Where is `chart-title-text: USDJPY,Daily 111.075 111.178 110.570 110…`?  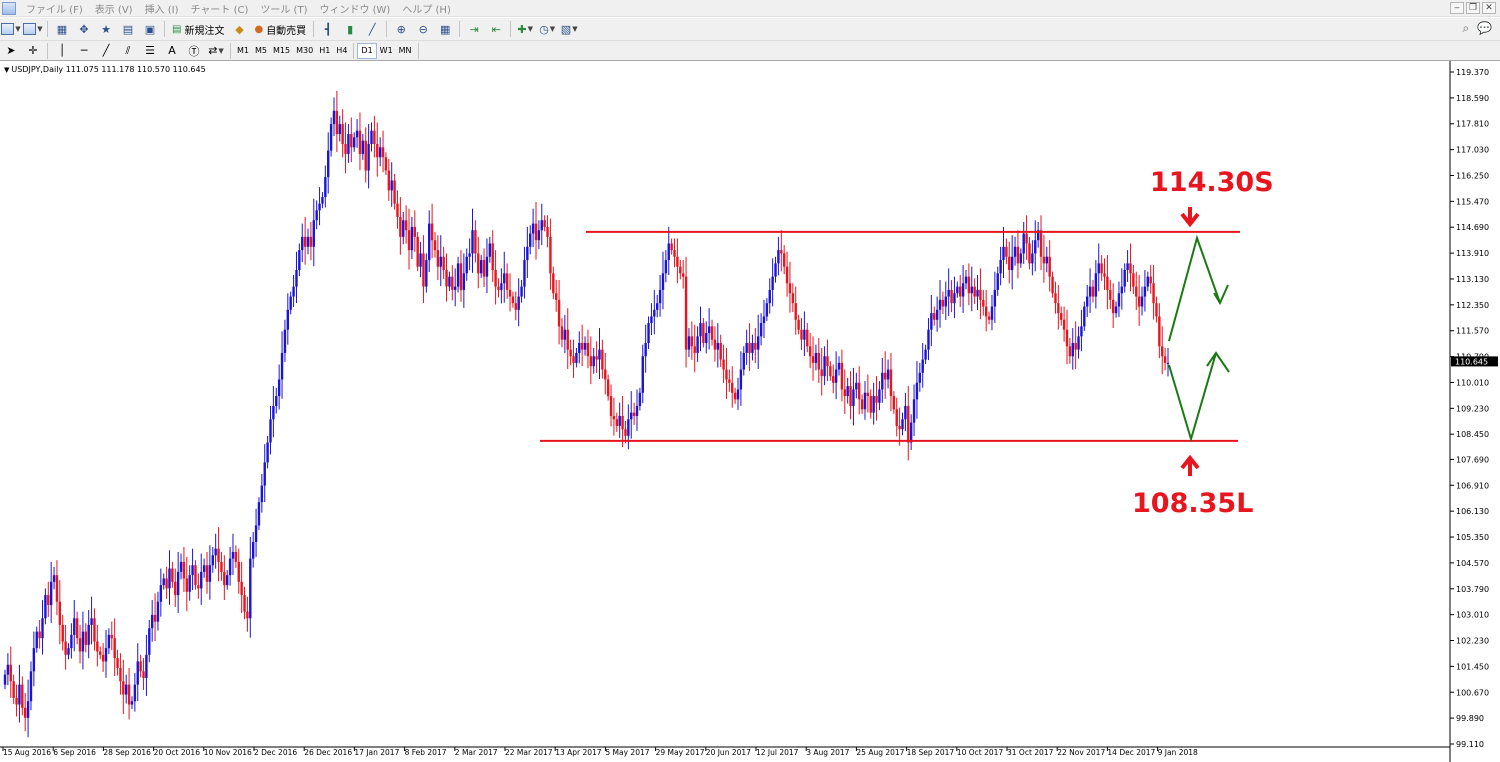
chart-title-text: USDJPY,Daily 111.075 111.178 110.570 110… is located at coordinates (108, 69).